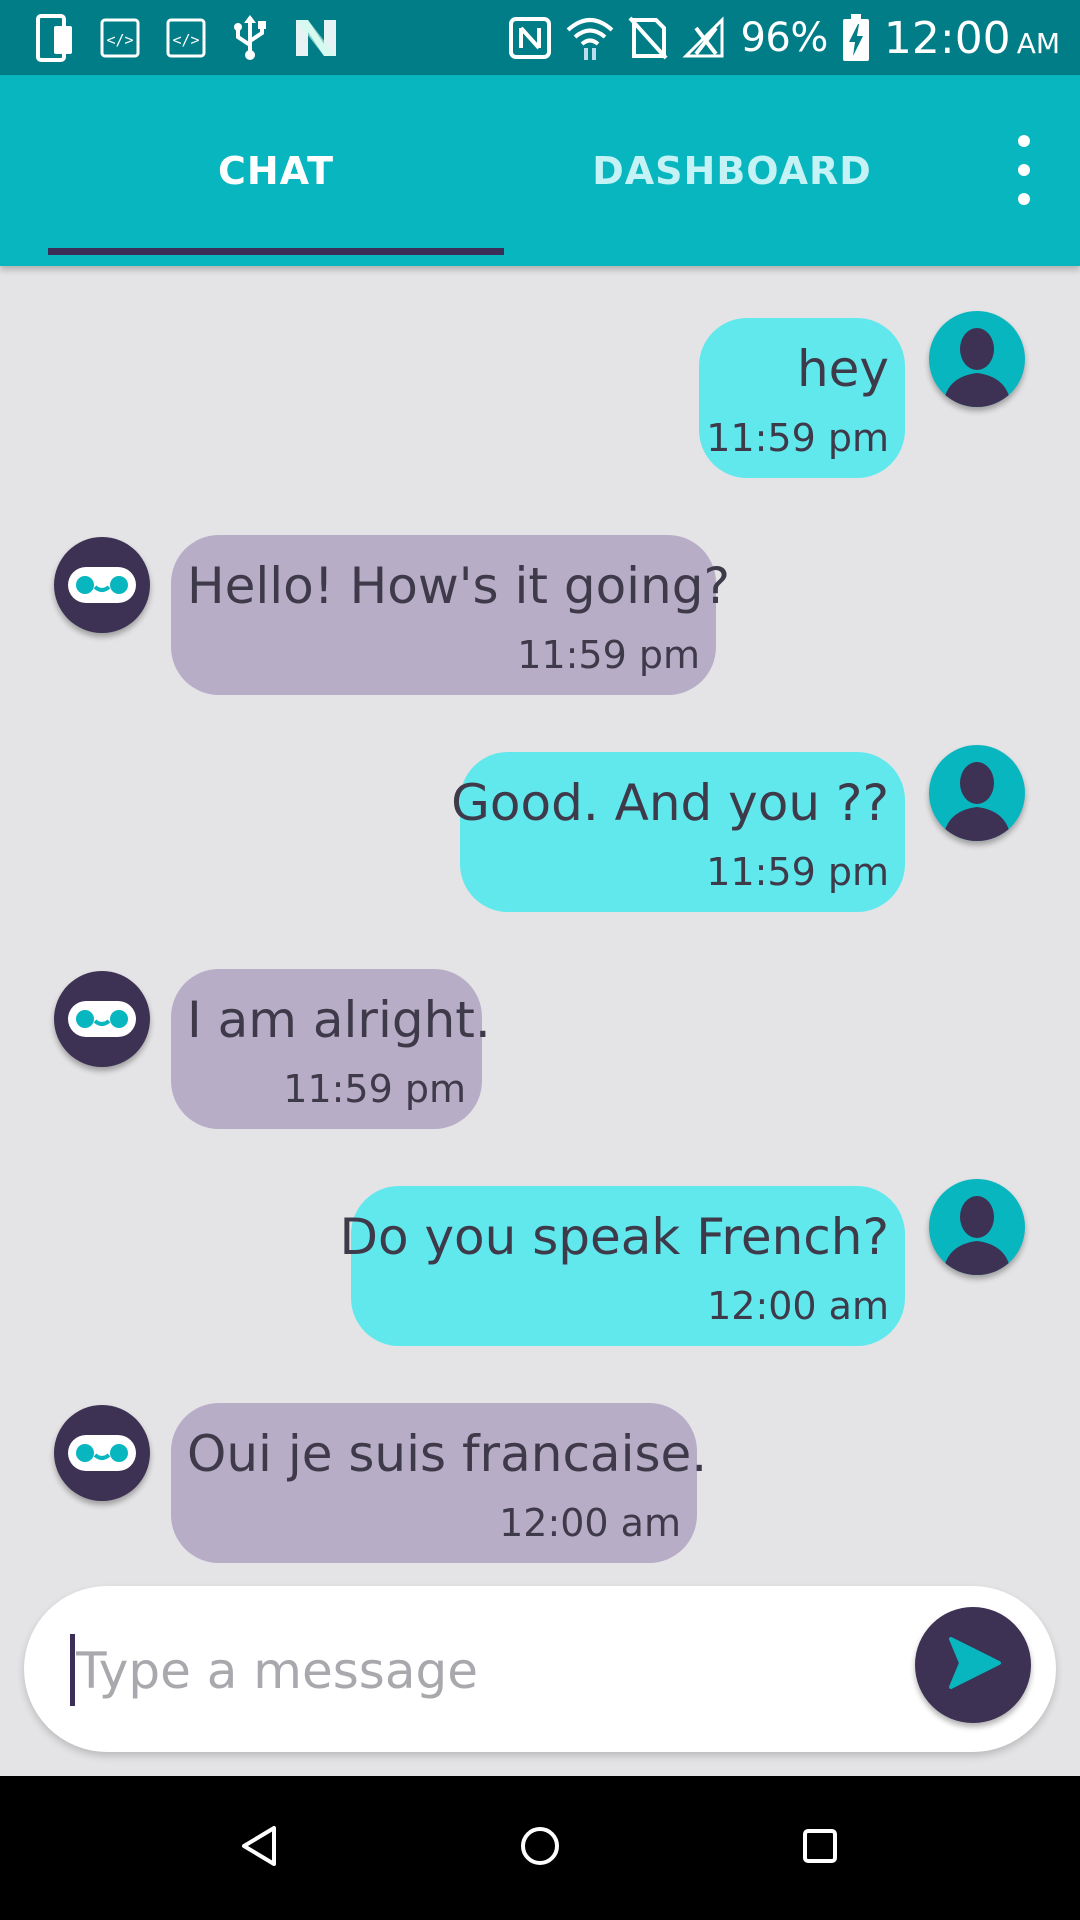 The width and height of the screenshot is (1080, 1920). Describe the element at coordinates (732, 170) in the screenshot. I see `tab-dashboard: DASHBOARD` at that location.